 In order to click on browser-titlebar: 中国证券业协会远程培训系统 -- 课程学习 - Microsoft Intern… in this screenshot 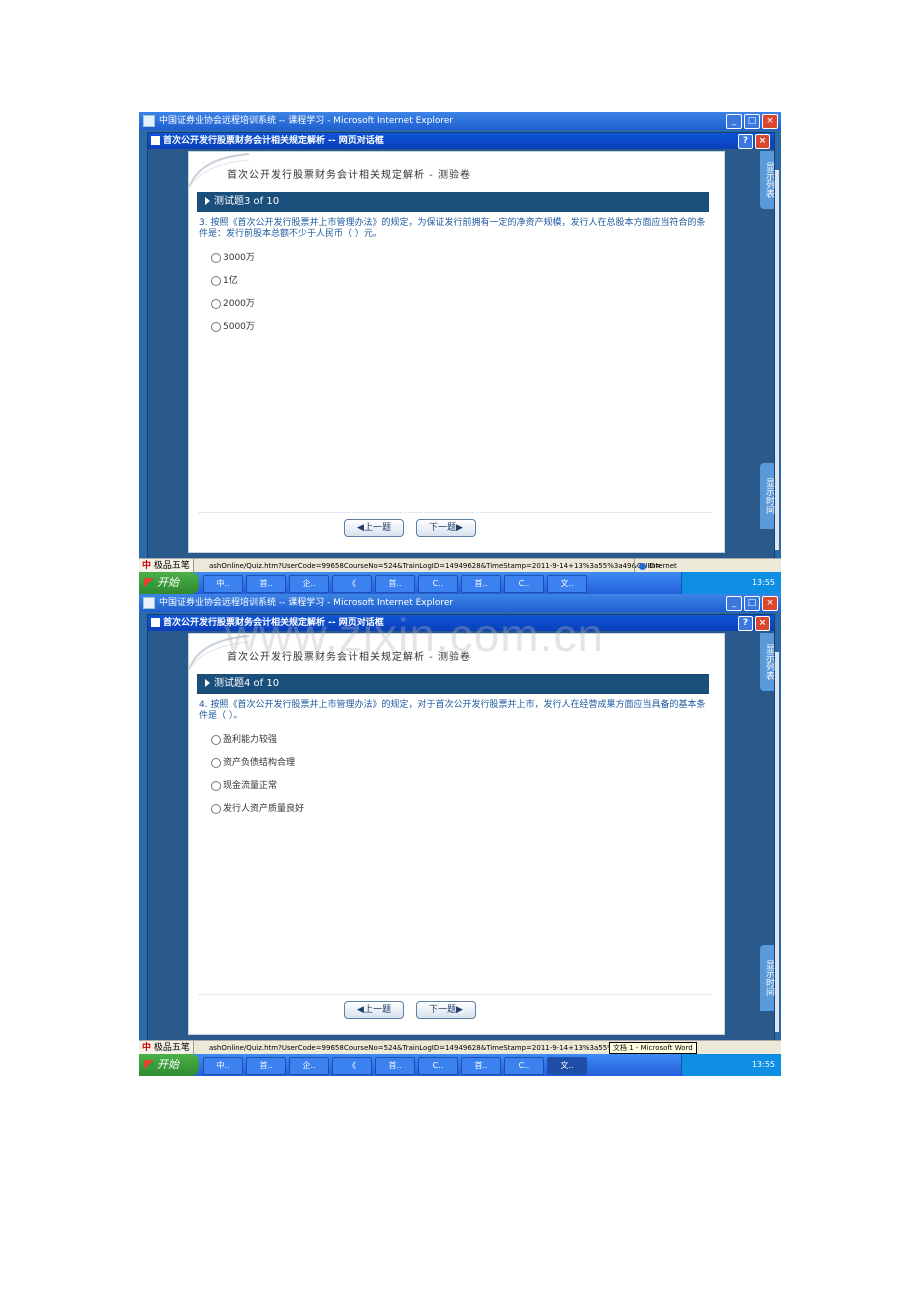, I will do `click(460, 121)`.